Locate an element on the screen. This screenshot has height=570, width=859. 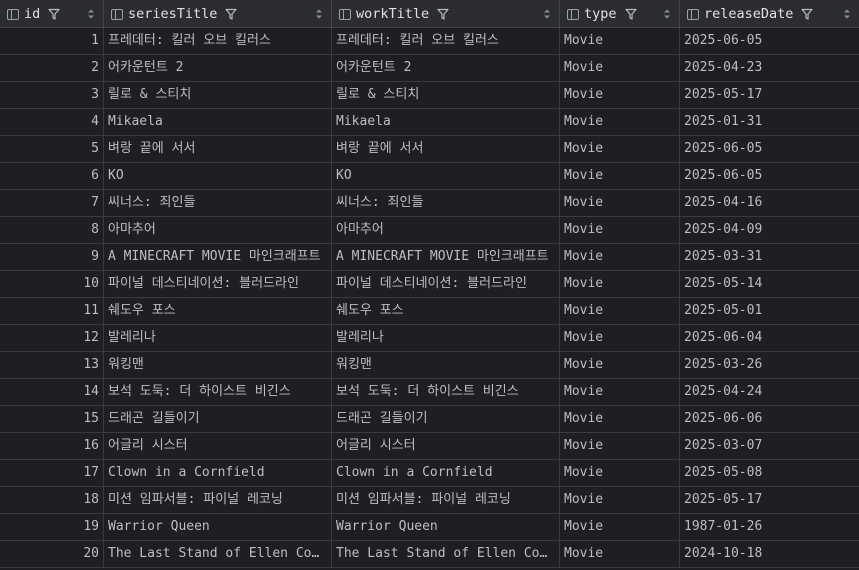
cell-workTitle: 씨너스: 죄인들 is located at coordinates (446, 203).